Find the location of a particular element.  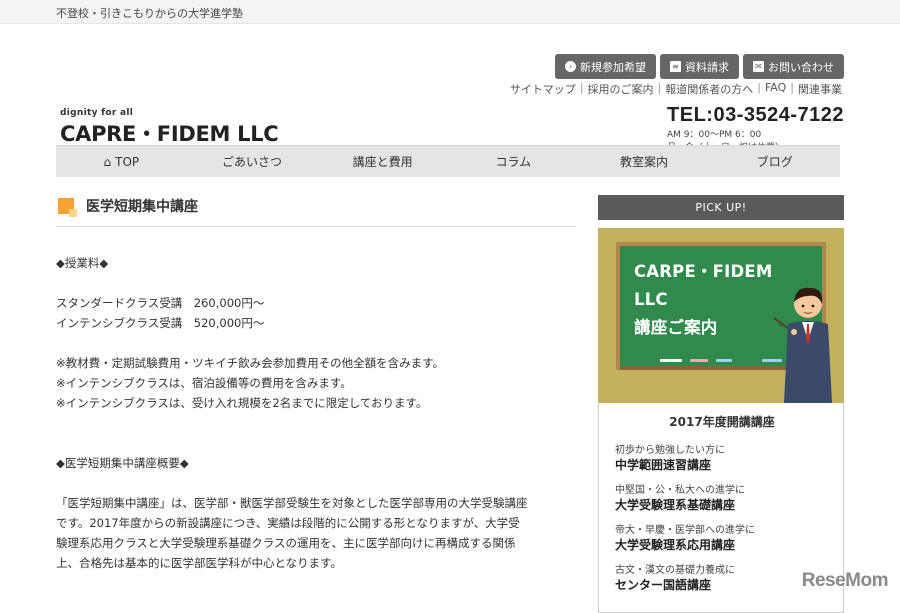

course-title: 中学範囲速習講座 is located at coordinates (722, 465).